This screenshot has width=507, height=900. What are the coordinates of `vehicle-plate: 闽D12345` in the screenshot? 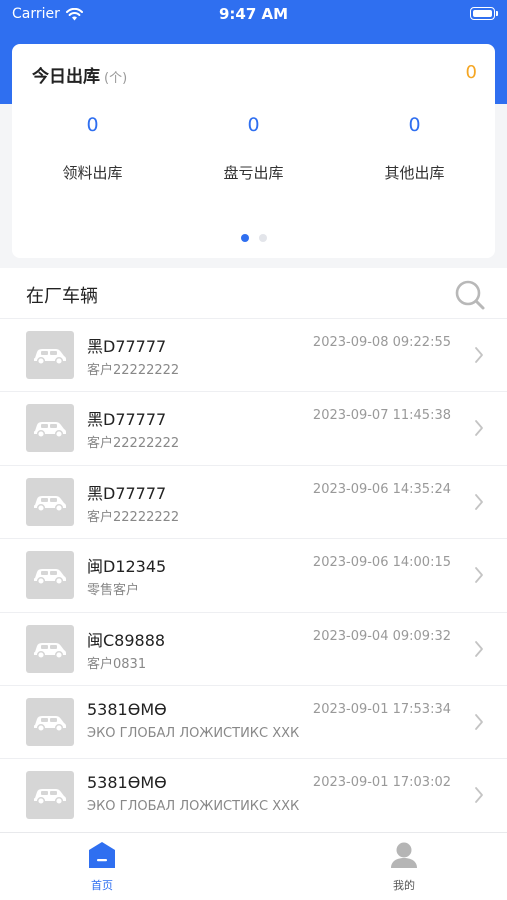 It's located at (127, 567).